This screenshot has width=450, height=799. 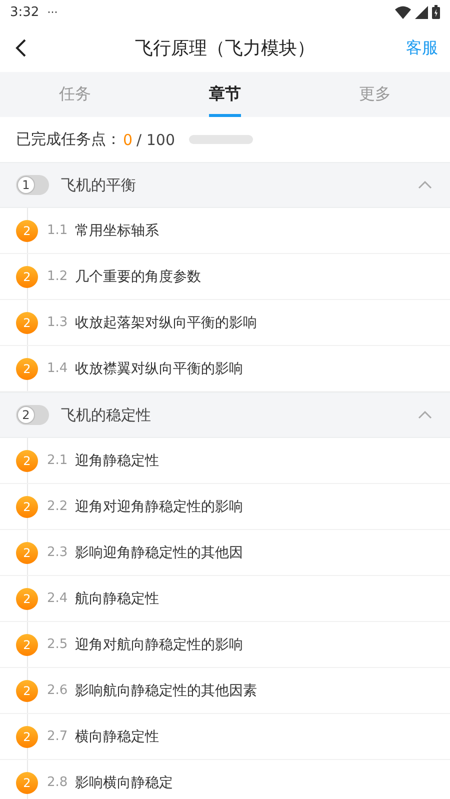 I want to click on lesson-index: 2.3, so click(x=58, y=552).